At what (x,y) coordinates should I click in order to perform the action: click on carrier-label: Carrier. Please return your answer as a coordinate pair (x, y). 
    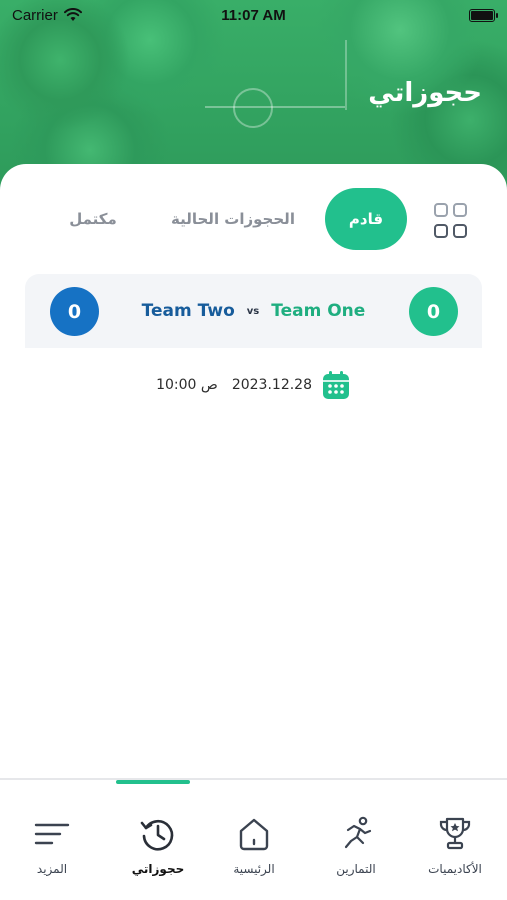
    Looking at the image, I should click on (35, 15).